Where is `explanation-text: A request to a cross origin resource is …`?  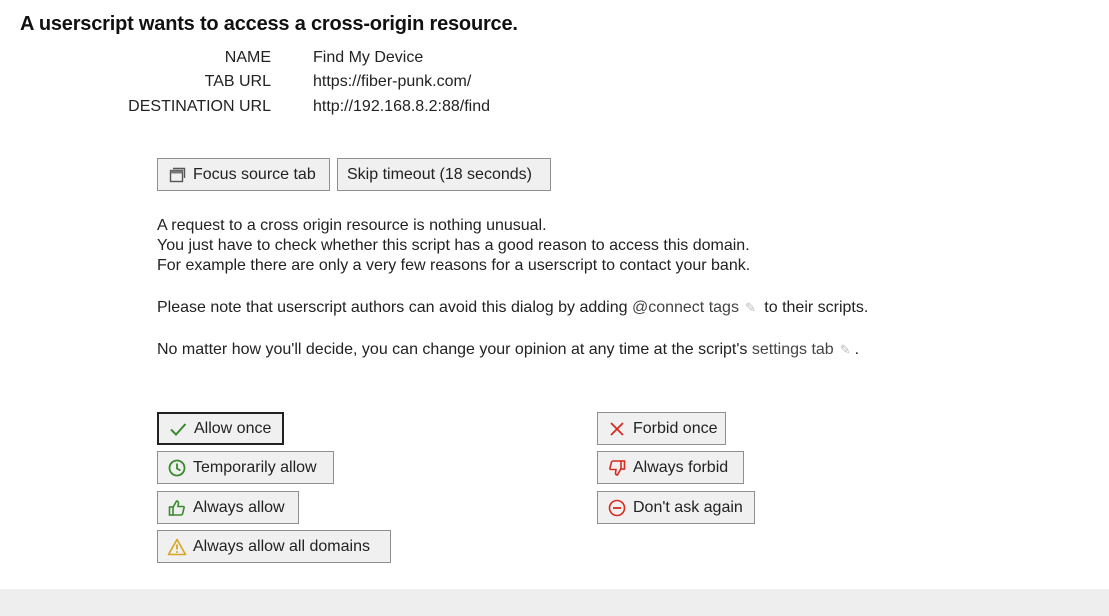
explanation-text: A request to a cross origin resource is … is located at coordinates (453, 246).